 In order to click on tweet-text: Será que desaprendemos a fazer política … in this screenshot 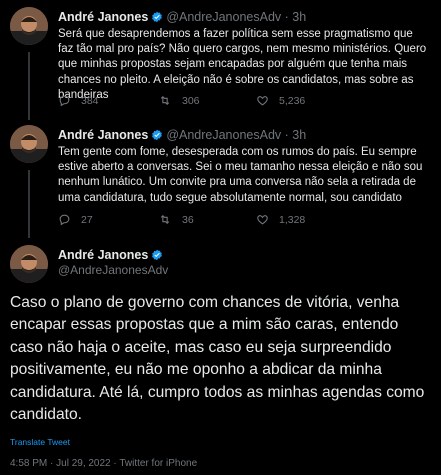, I will do `click(242, 64)`.